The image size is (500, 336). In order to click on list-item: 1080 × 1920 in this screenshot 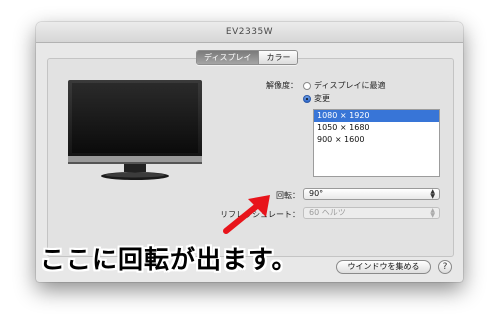, I will do `click(376, 116)`.